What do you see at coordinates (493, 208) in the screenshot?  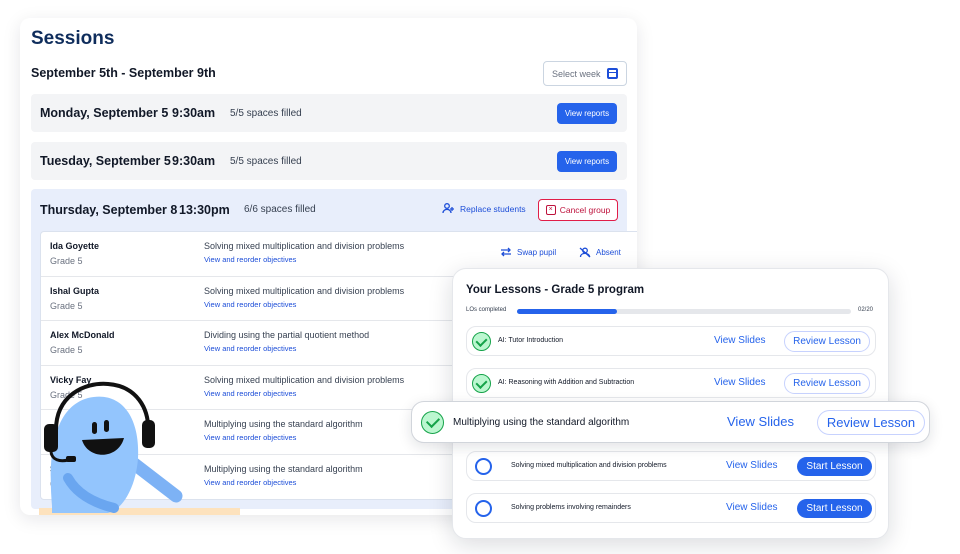 I see `replace-students-label: Replace students` at bounding box center [493, 208].